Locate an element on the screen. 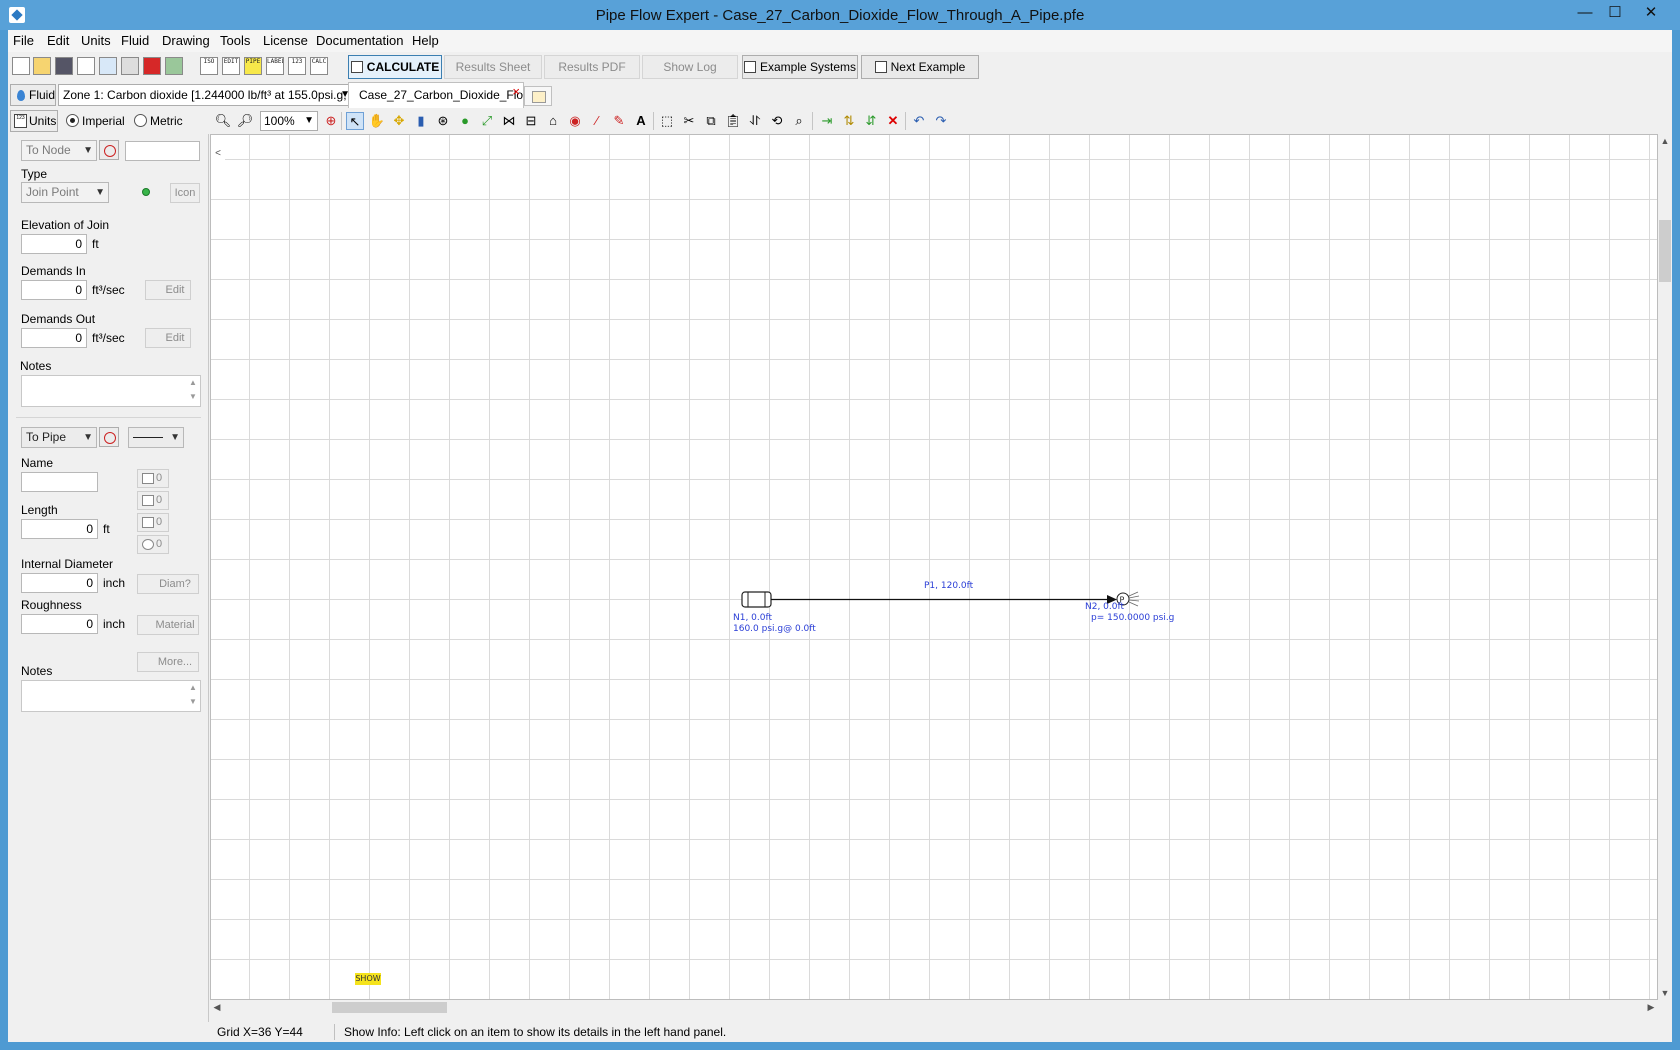 This screenshot has width=1680, height=1050. zoom-in-icon: 🔎︎ is located at coordinates (245, 121).